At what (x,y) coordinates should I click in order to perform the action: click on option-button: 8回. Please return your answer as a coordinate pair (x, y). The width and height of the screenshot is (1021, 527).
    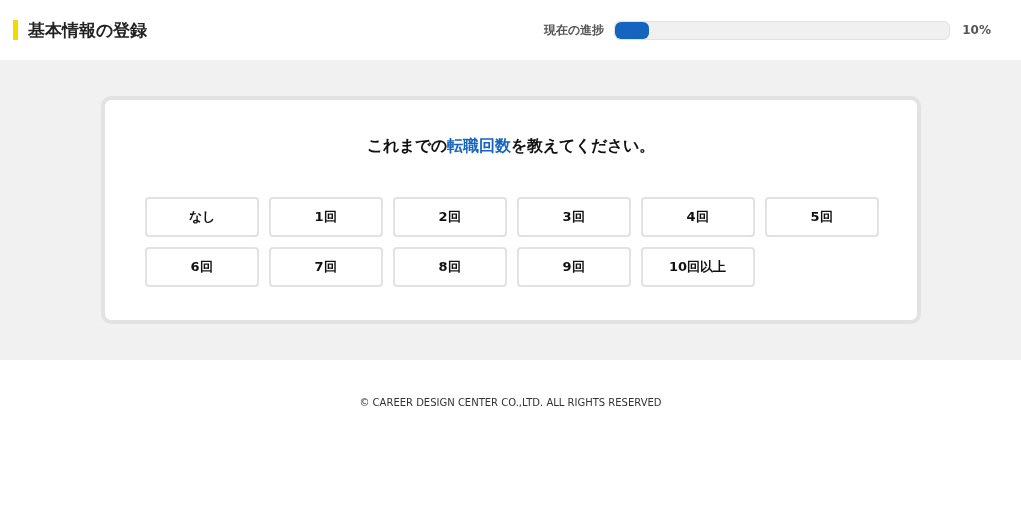
    Looking at the image, I should click on (449, 267).